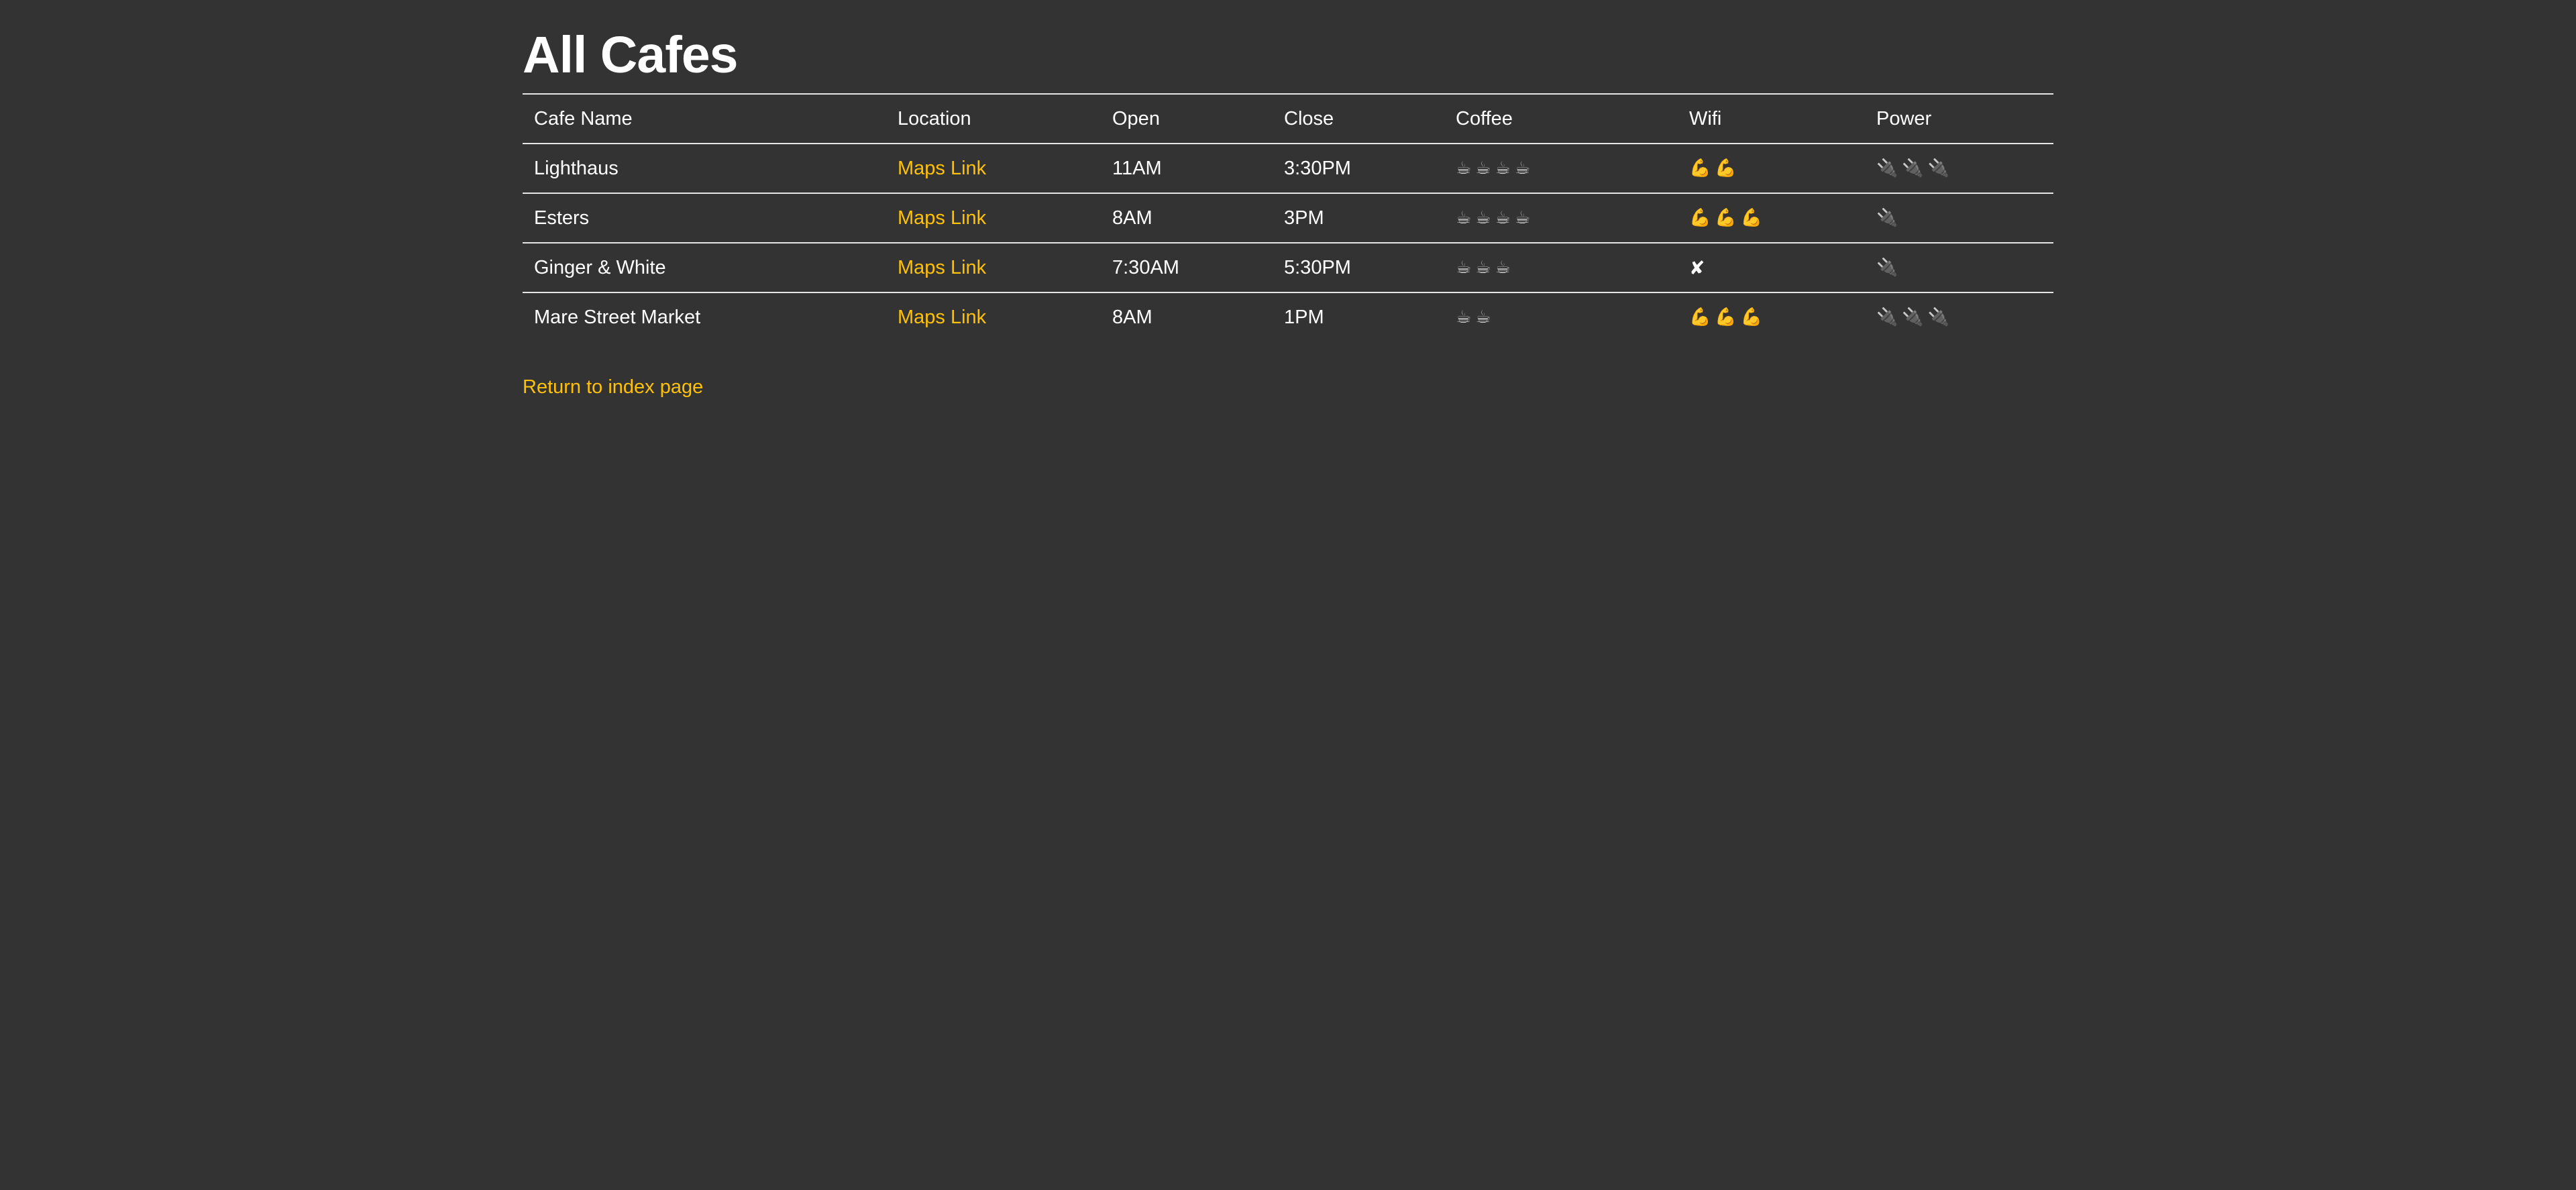  I want to click on open-time: 11AM, so click(1187, 168).